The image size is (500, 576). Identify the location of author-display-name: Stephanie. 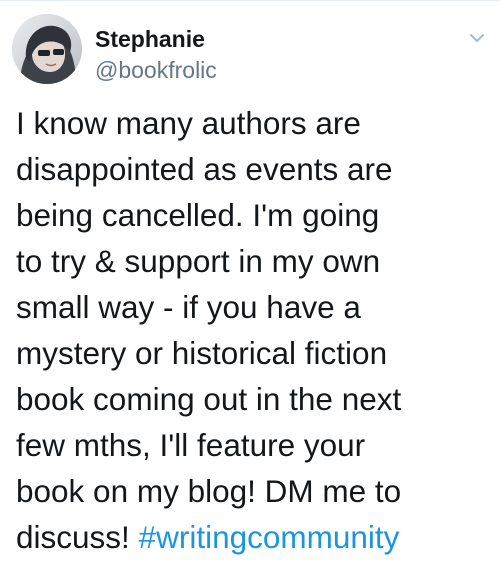
(150, 39).